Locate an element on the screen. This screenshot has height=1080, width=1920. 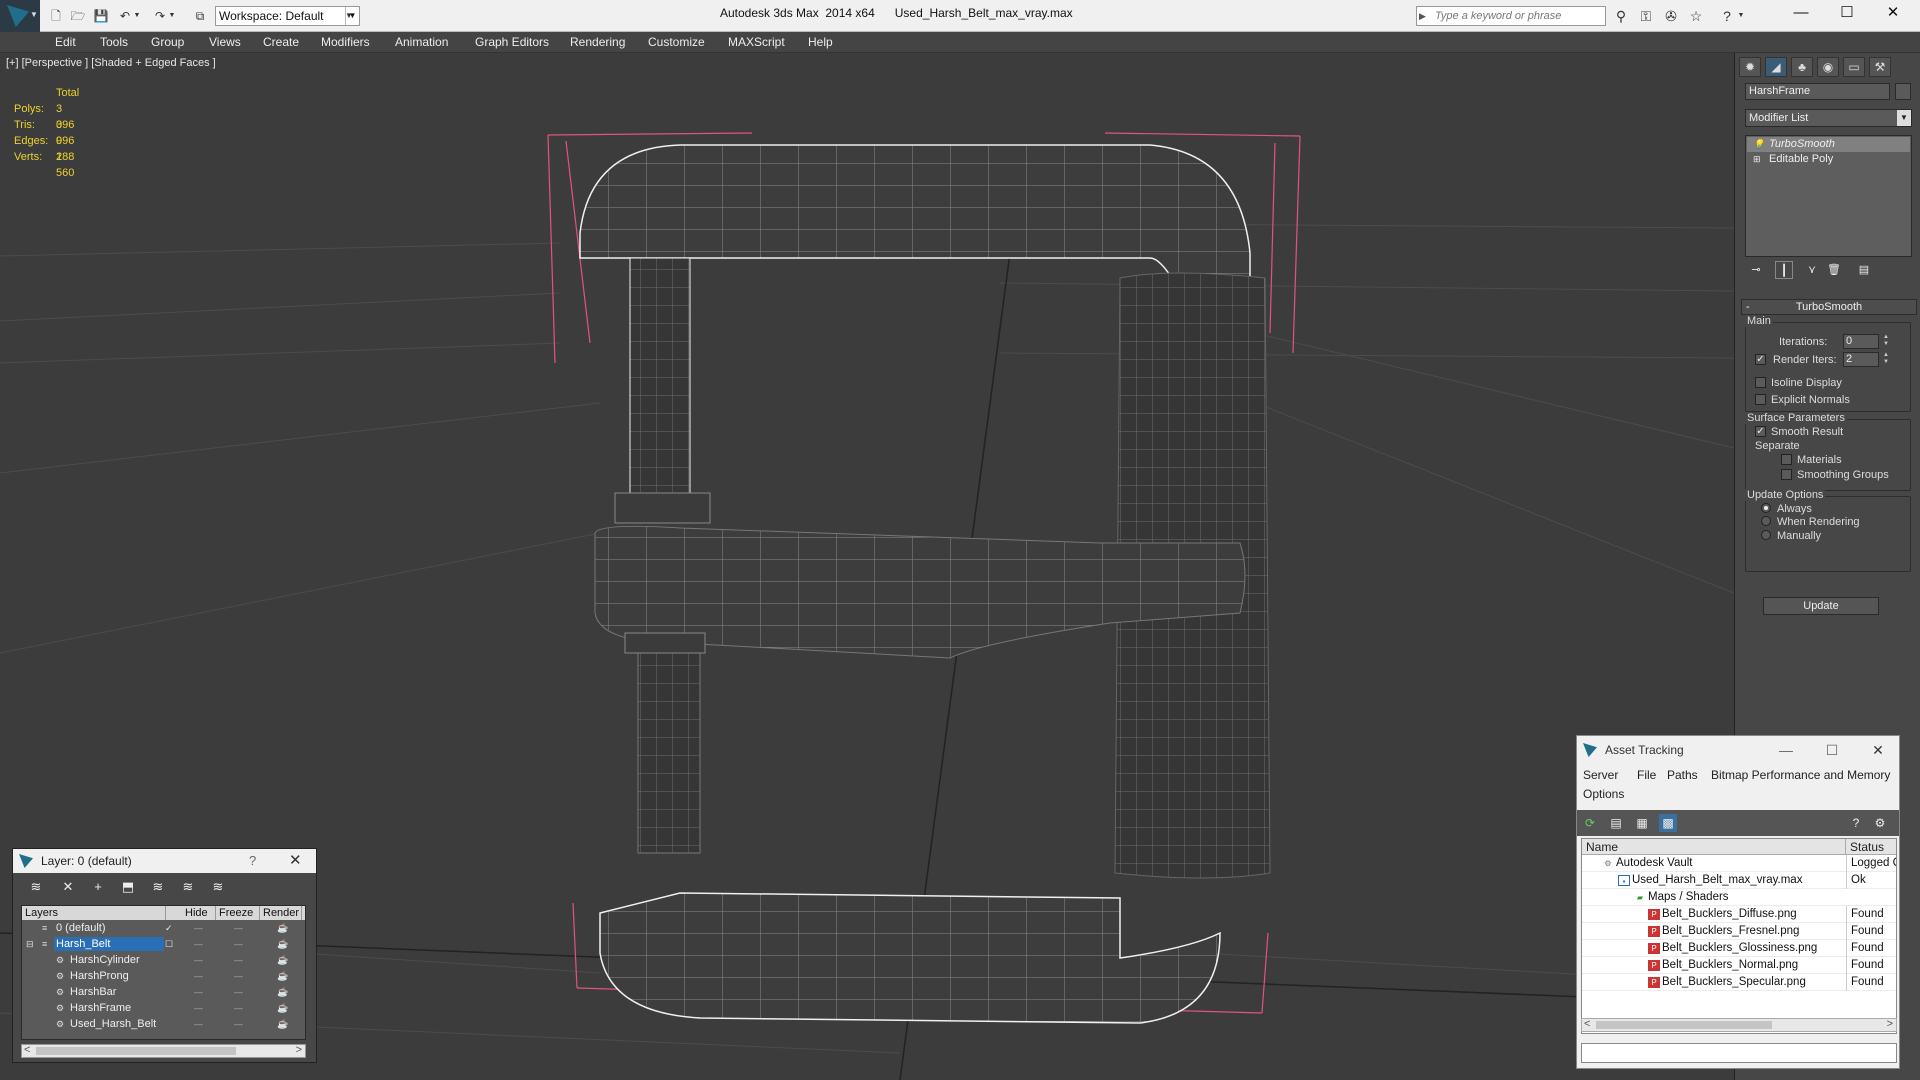
turbosmooth-rollout-header: - TurboSmooth is located at coordinates (1829, 307).